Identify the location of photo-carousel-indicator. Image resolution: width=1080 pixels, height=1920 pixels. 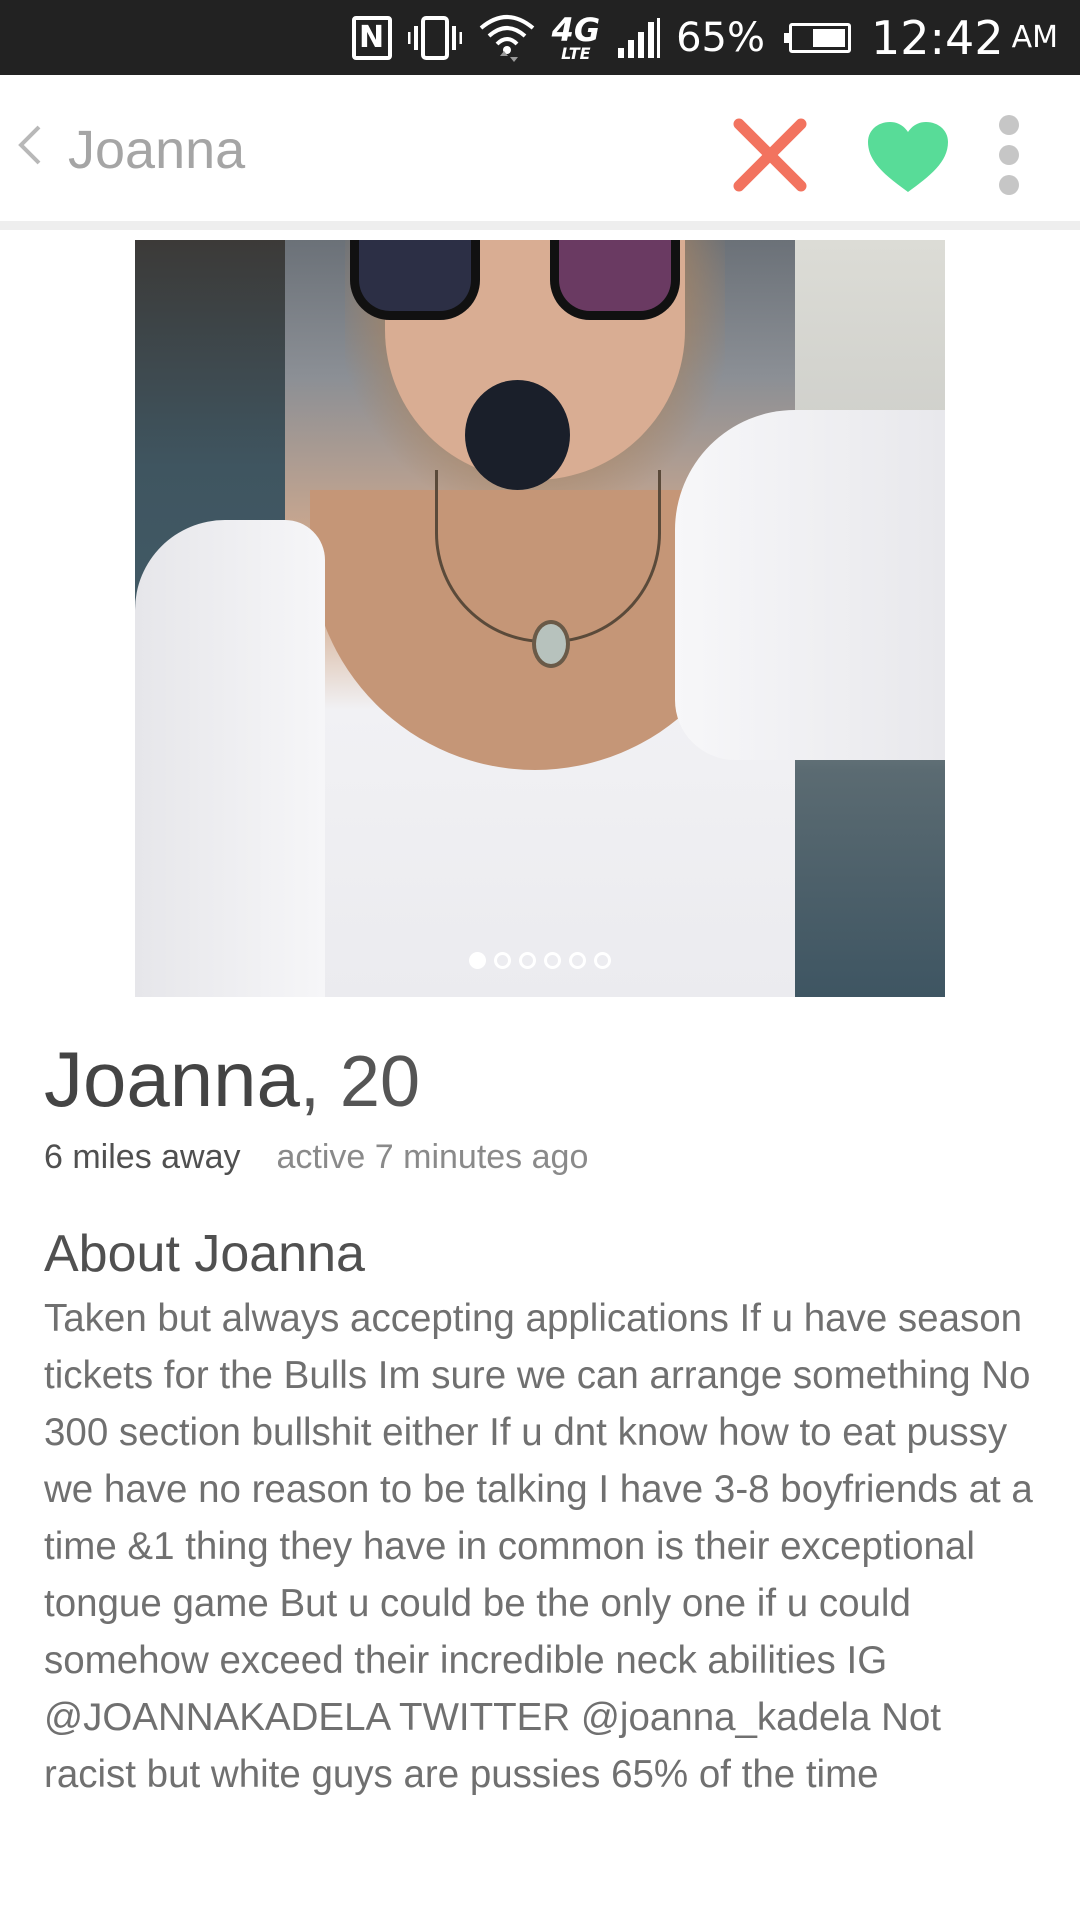
(540, 960).